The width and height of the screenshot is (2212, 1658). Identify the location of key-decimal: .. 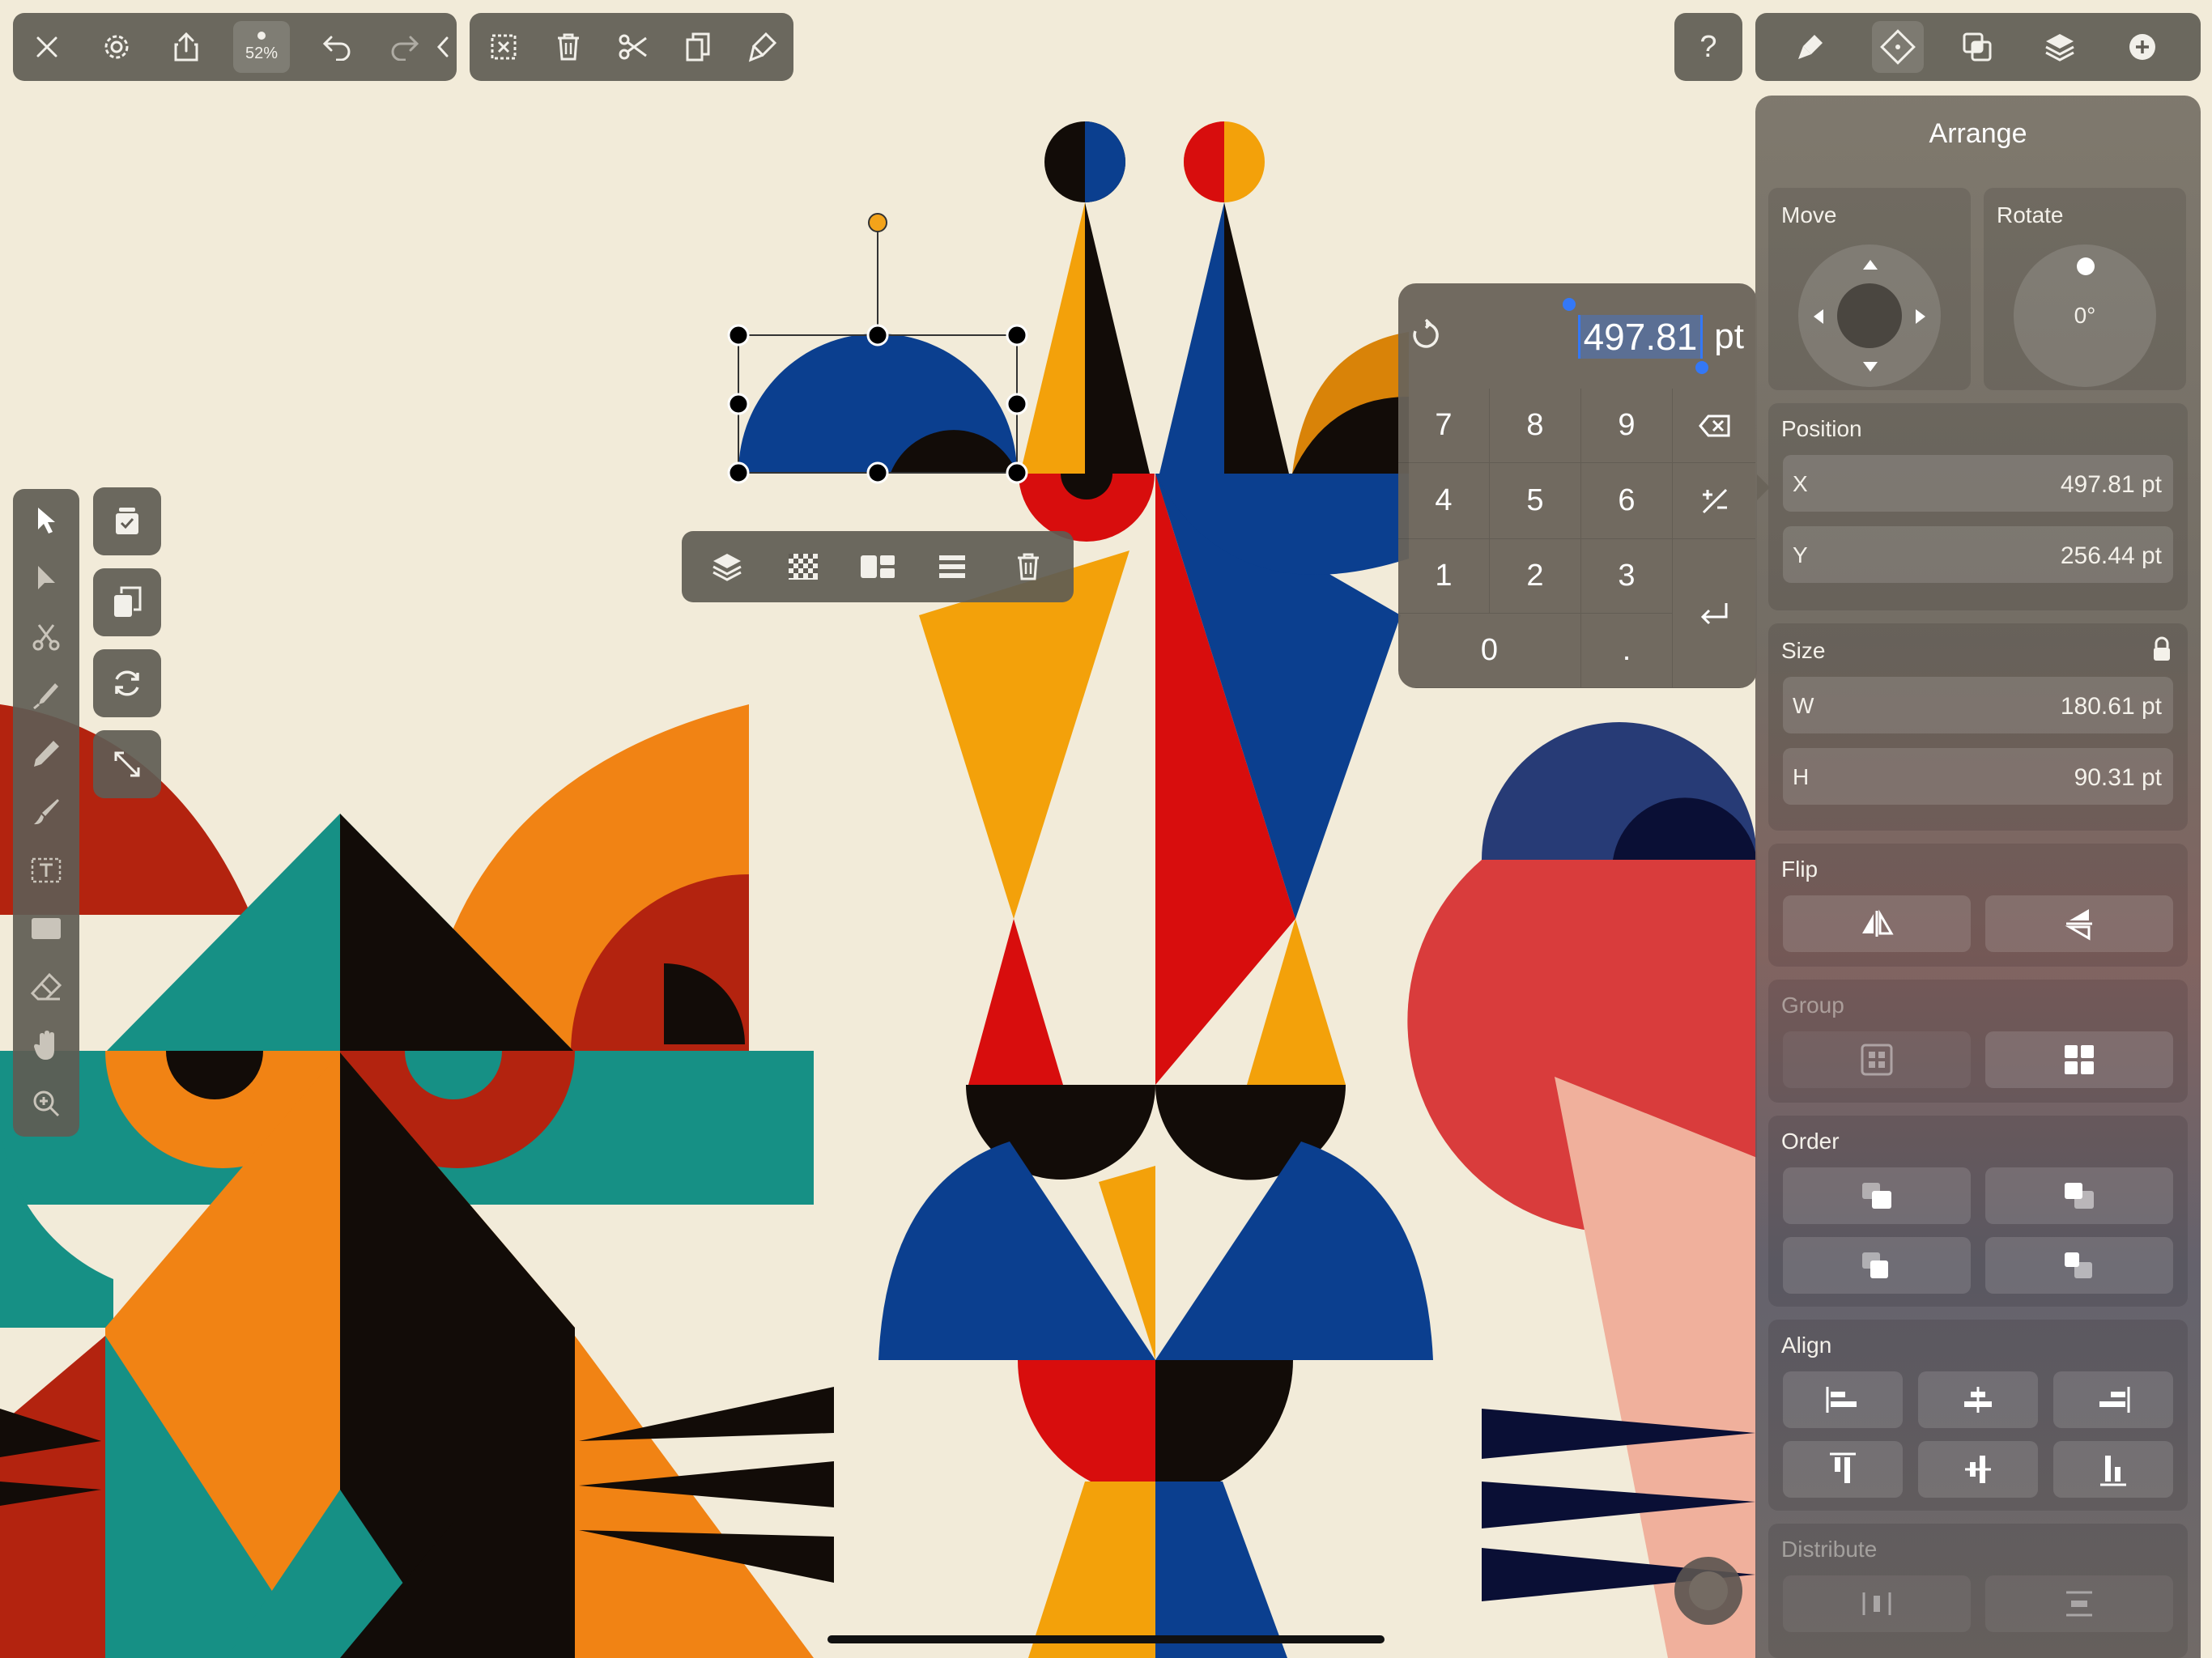
(1627, 651).